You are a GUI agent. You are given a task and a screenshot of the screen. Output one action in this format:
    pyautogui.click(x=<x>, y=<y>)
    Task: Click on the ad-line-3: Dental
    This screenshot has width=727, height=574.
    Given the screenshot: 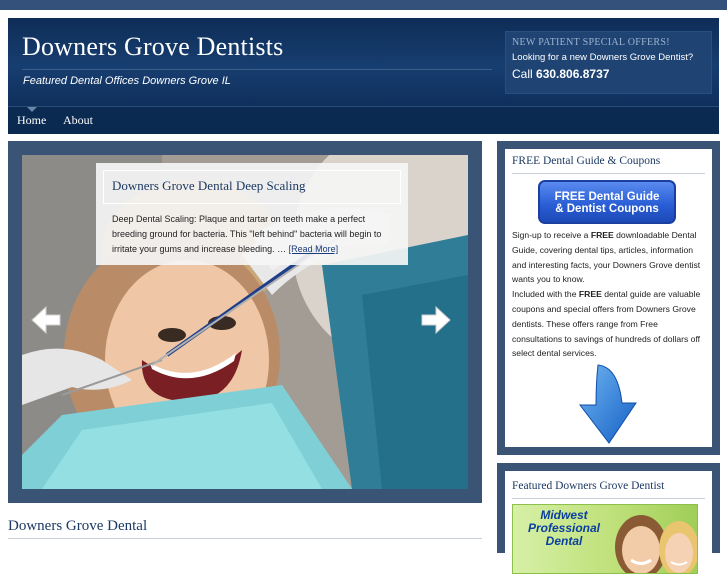 What is the action you would take?
    pyautogui.click(x=564, y=541)
    